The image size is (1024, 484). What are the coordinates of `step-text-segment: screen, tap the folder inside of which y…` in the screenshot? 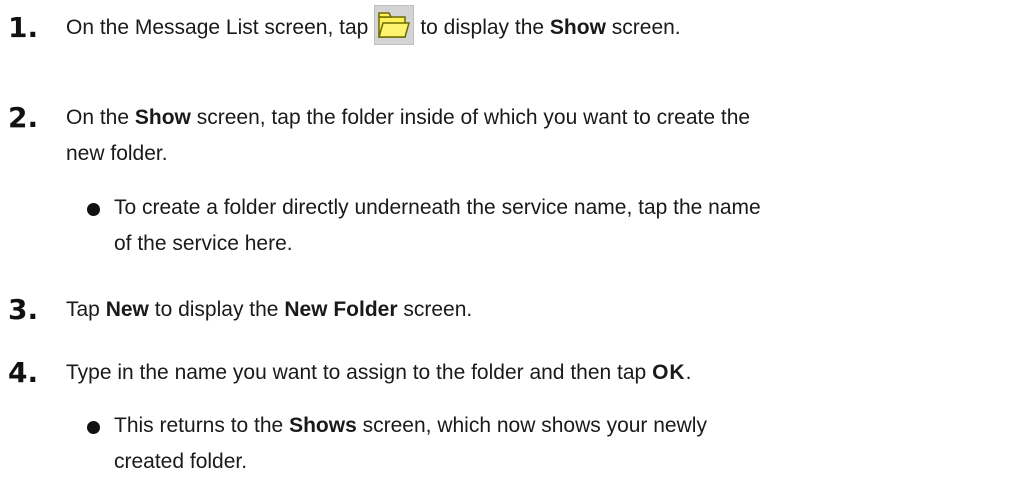 It's located at (473, 117).